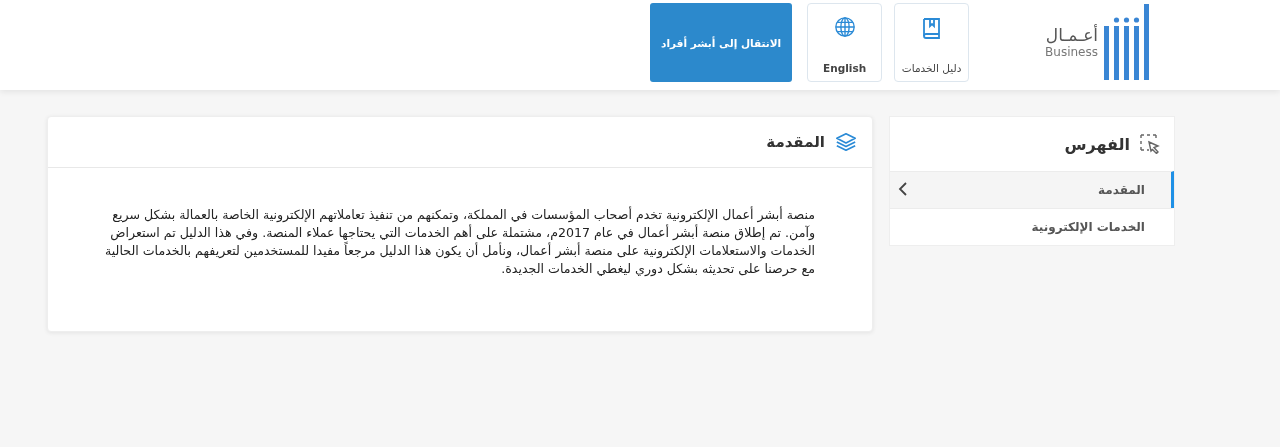 Image resolution: width=1280 pixels, height=447 pixels. I want to click on sidebar-title: الفهرس, so click(1097, 144).